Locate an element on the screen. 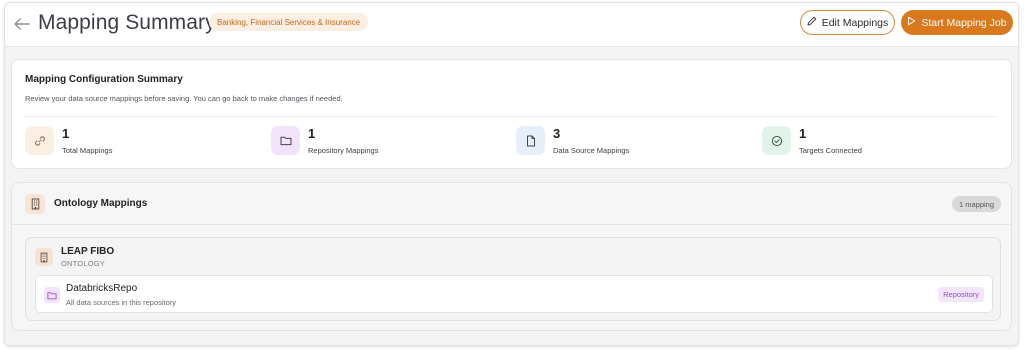 This screenshot has height=351, width=1024. repository-name: DatabricksRepo is located at coordinates (102, 288).